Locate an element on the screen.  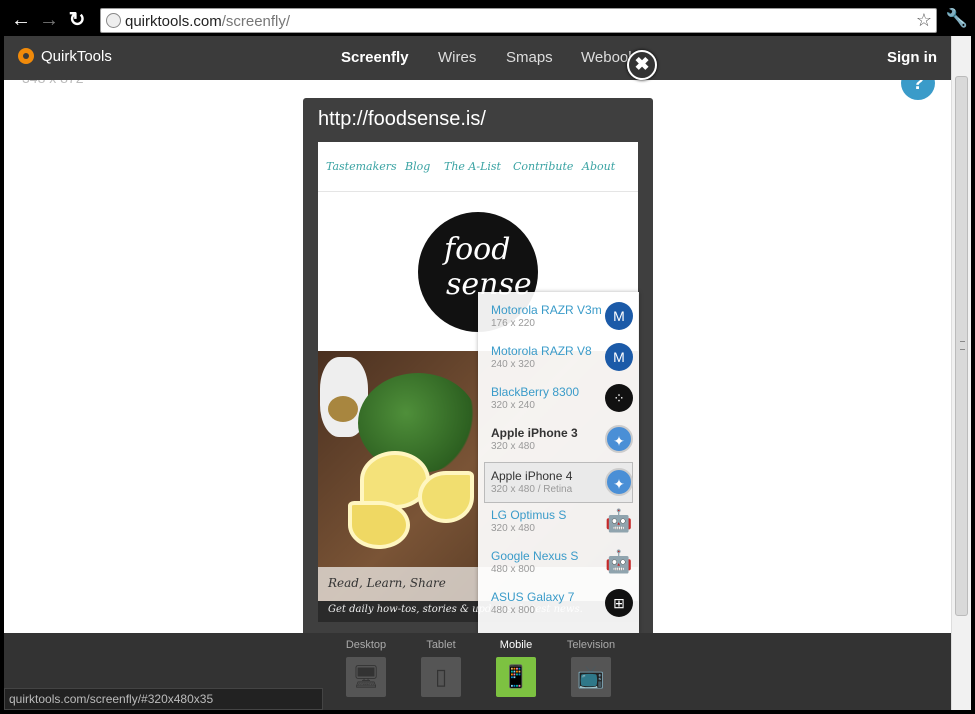
device-resolution: 320 x 480 / Retina is located at coordinates (532, 489).